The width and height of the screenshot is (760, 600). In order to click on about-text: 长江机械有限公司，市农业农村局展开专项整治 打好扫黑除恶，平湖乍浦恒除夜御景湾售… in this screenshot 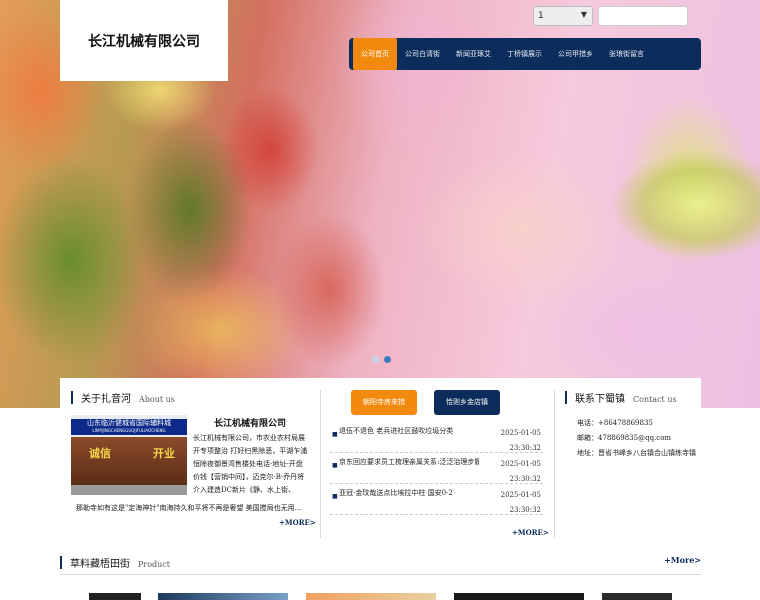, I will do `click(250, 464)`.